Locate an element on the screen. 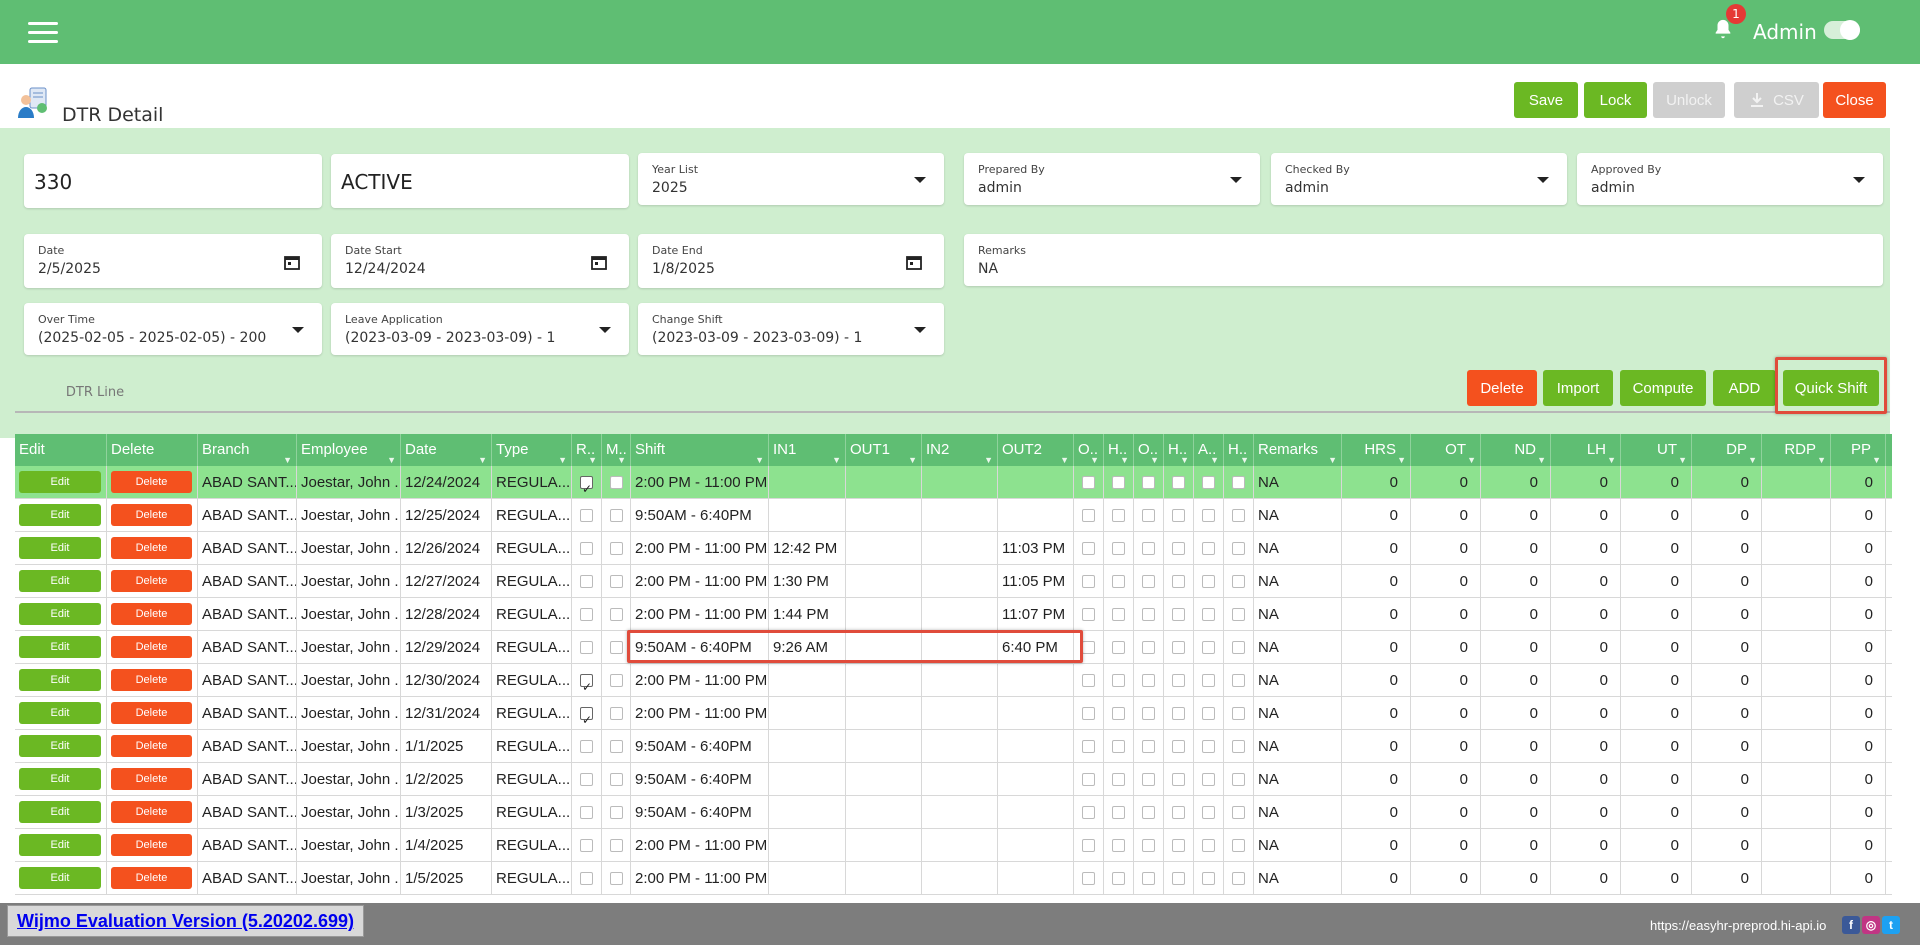 This screenshot has width=1920, height=945. import-button: Import is located at coordinates (1578, 388).